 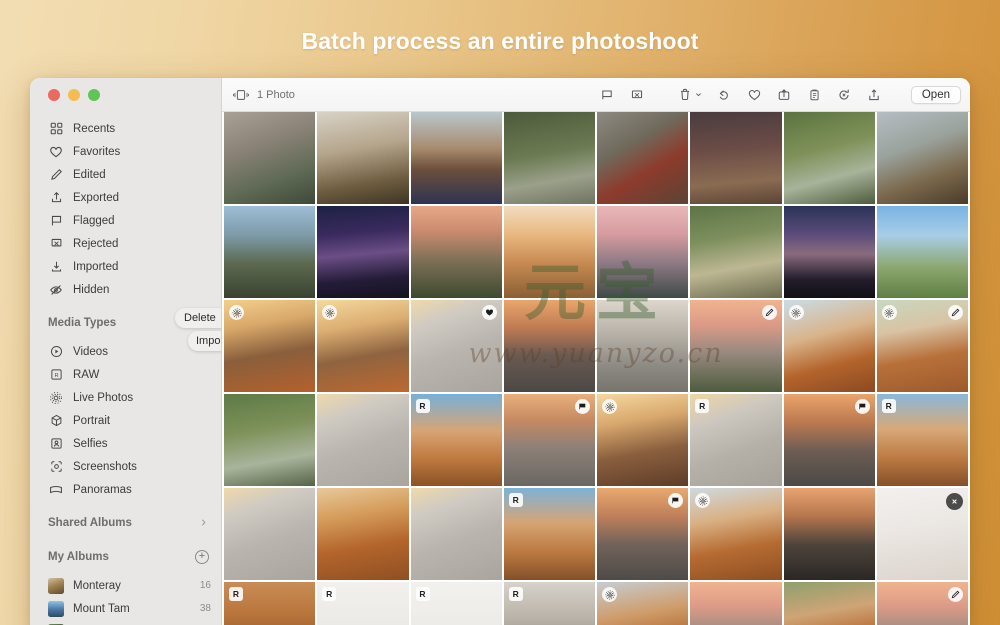 I want to click on delete-button, so click(x=690, y=94).